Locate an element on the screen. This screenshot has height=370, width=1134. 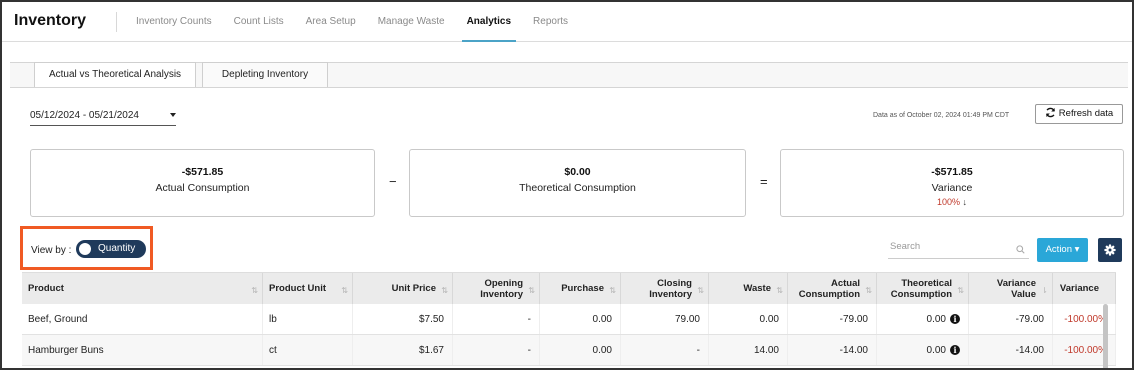
cell-actual: -14.00 is located at coordinates (832, 350).